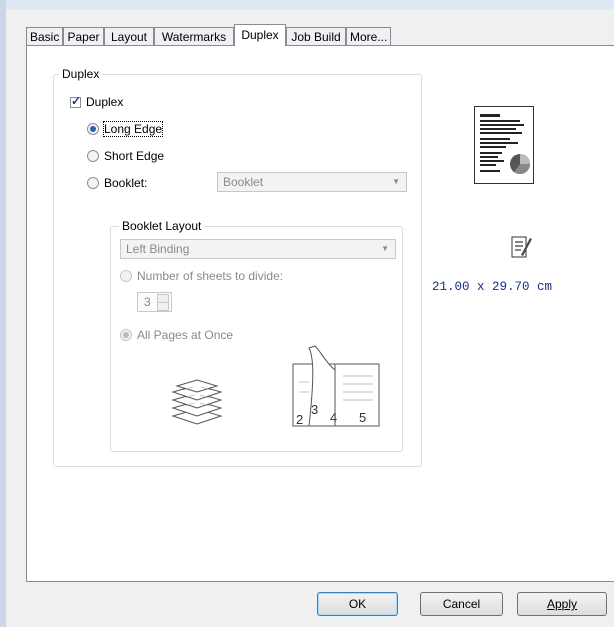  I want to click on tab-duplex: Duplex, so click(260, 35).